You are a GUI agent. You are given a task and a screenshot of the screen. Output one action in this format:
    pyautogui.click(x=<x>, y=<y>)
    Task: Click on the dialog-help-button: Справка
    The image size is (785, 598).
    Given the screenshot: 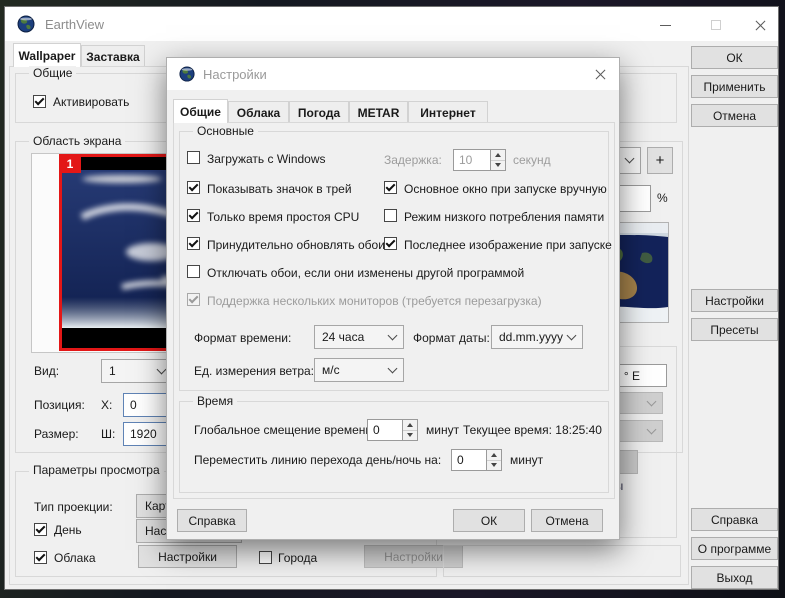 What is the action you would take?
    pyautogui.click(x=212, y=520)
    